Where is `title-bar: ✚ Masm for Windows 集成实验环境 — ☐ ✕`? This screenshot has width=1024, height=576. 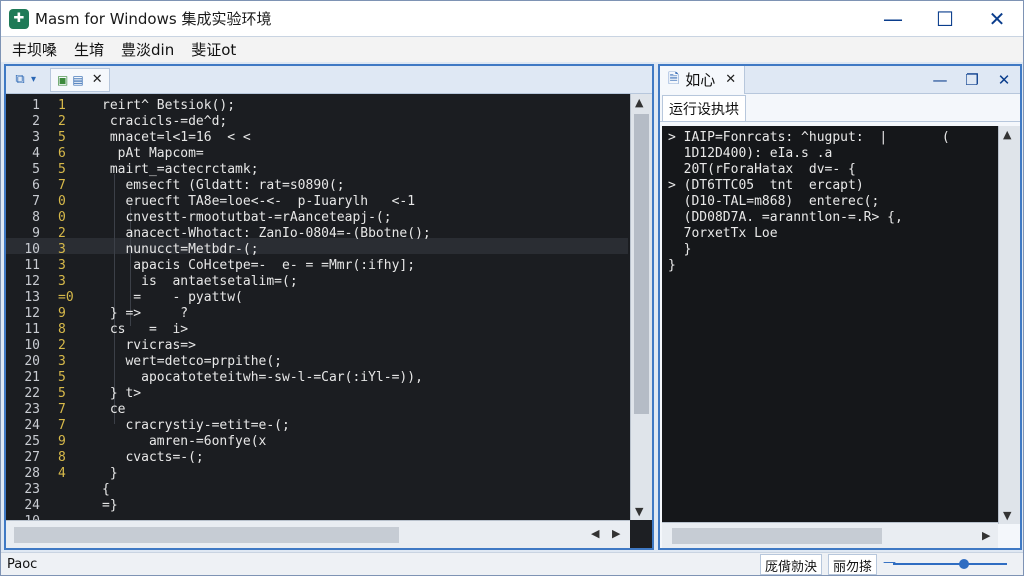 title-bar: ✚ Masm for Windows 集成实验环境 — ☐ ✕ is located at coordinates (512, 18).